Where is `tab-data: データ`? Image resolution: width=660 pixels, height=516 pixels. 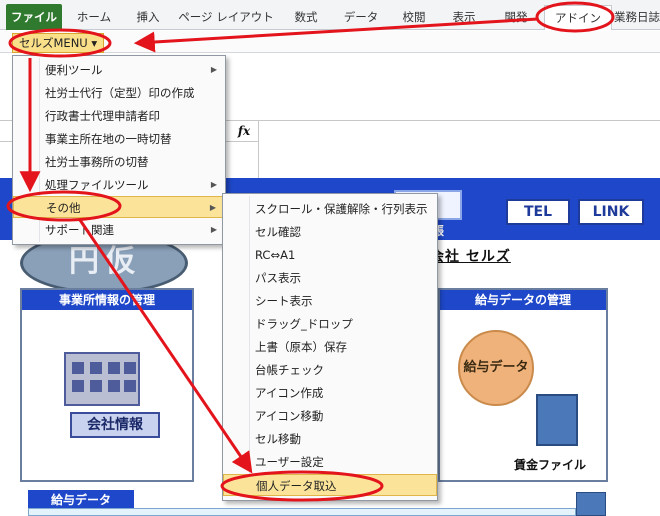
tab-data: データ is located at coordinates (361, 17).